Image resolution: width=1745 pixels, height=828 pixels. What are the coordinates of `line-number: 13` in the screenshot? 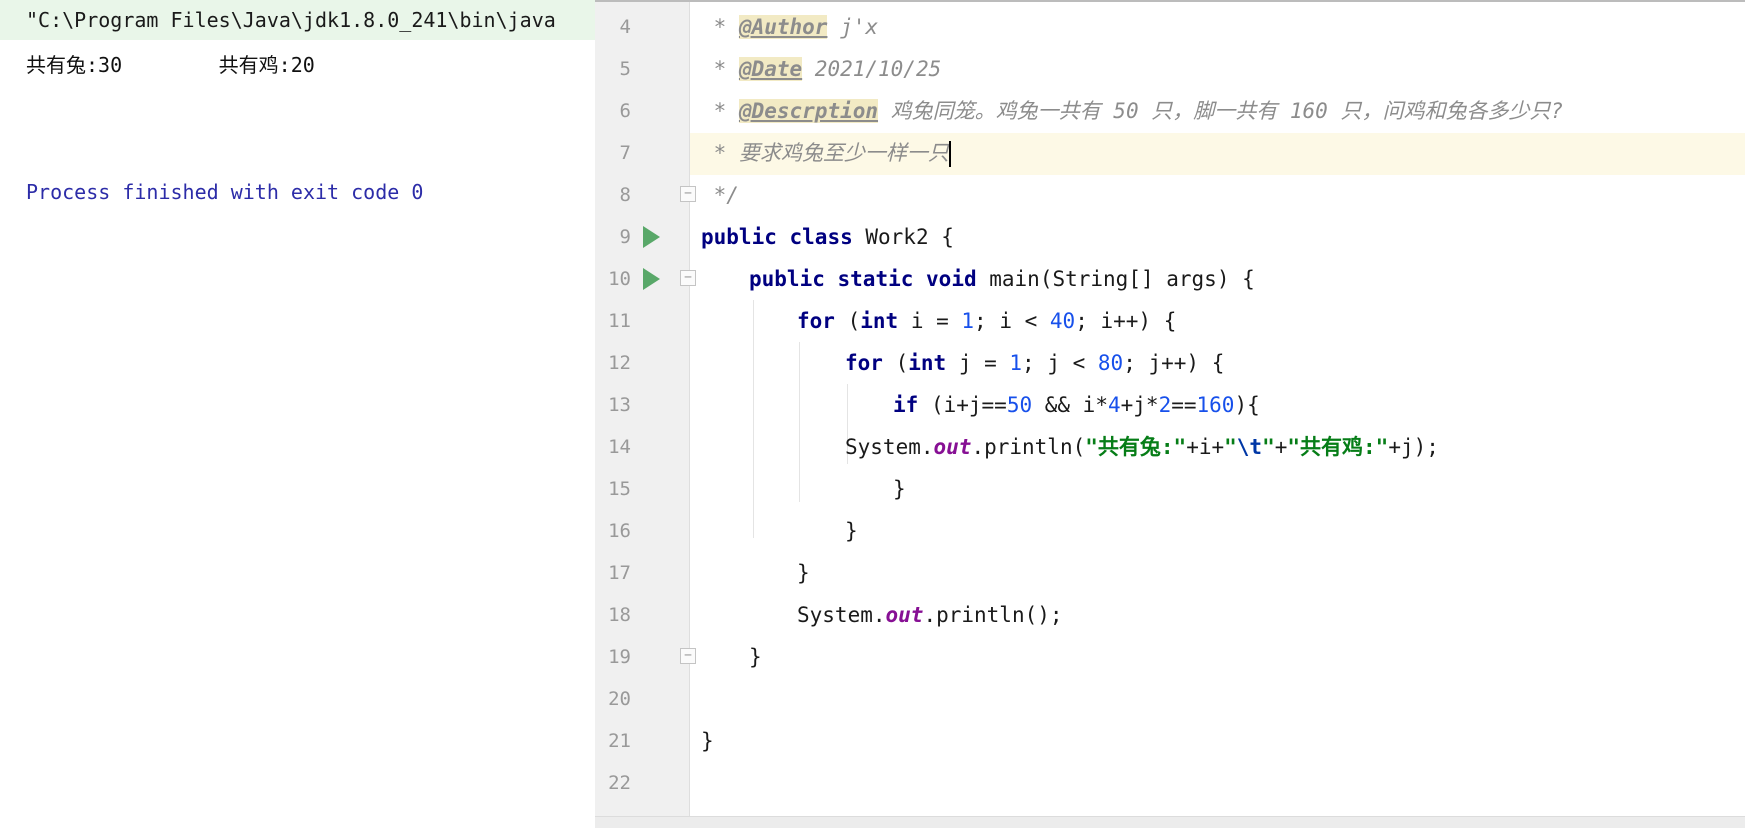 It's located at (619, 405).